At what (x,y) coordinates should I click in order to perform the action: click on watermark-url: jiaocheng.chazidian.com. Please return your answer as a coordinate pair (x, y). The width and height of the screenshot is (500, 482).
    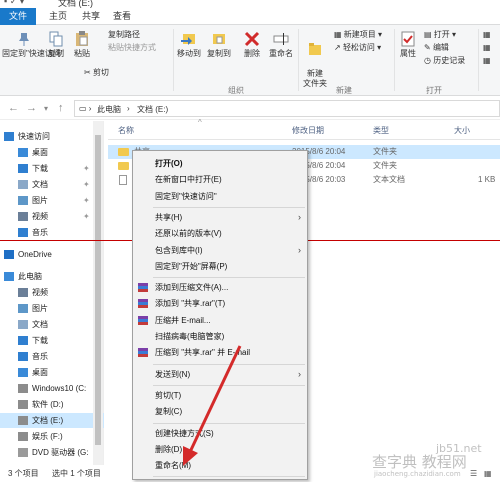
    Looking at the image, I should click on (417, 474).